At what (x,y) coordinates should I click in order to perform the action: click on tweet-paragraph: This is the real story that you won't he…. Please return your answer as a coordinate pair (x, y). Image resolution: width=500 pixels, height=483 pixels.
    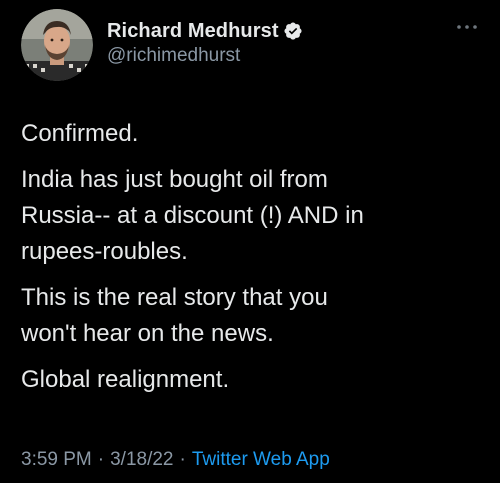
    Looking at the image, I should click on (174, 315).